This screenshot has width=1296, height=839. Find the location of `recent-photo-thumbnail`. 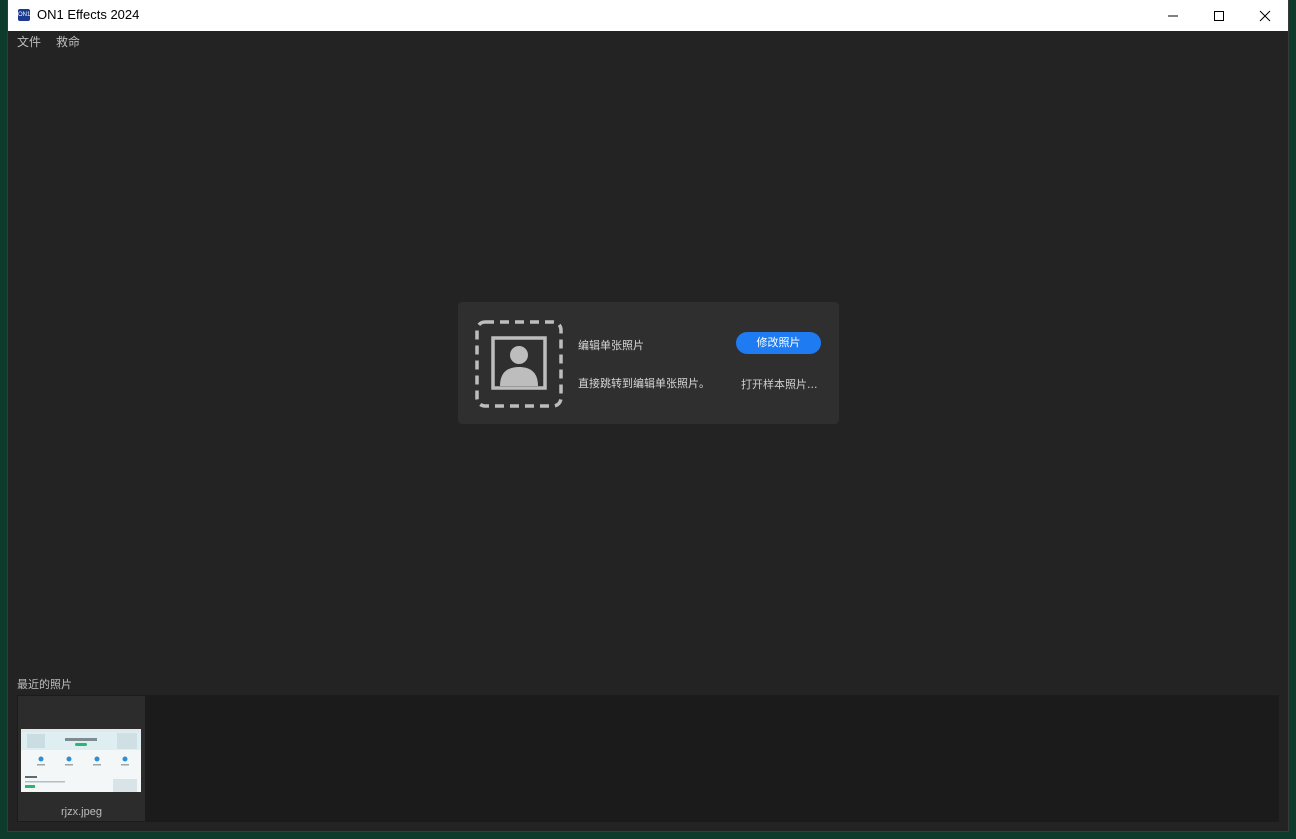

recent-photo-thumbnail is located at coordinates (81, 760).